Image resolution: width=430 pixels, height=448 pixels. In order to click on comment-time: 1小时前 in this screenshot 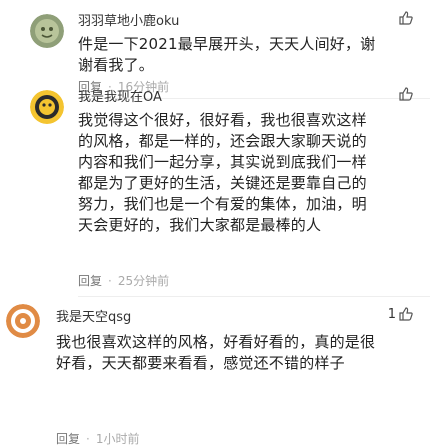, I will do `click(117, 439)`.